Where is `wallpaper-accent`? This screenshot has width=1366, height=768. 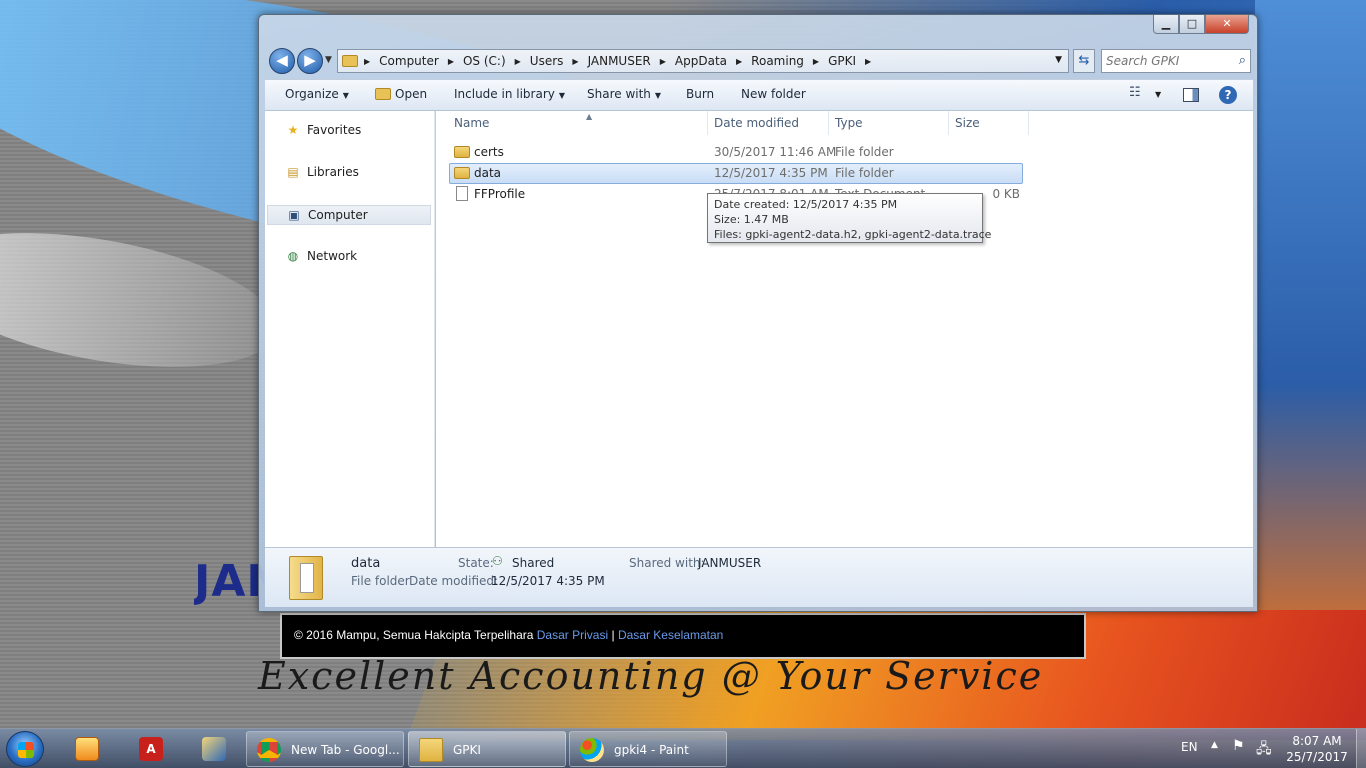 wallpaper-accent is located at coordinates (1310, 320).